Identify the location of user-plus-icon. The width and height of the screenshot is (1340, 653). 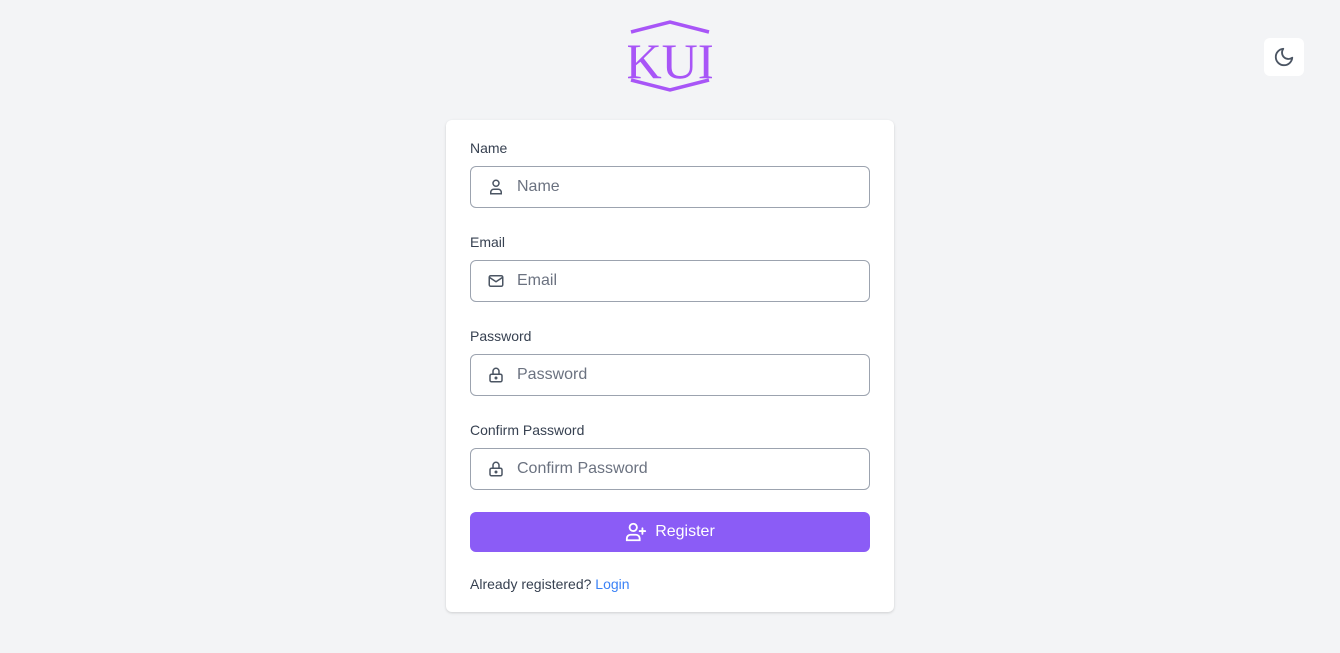
(636, 532).